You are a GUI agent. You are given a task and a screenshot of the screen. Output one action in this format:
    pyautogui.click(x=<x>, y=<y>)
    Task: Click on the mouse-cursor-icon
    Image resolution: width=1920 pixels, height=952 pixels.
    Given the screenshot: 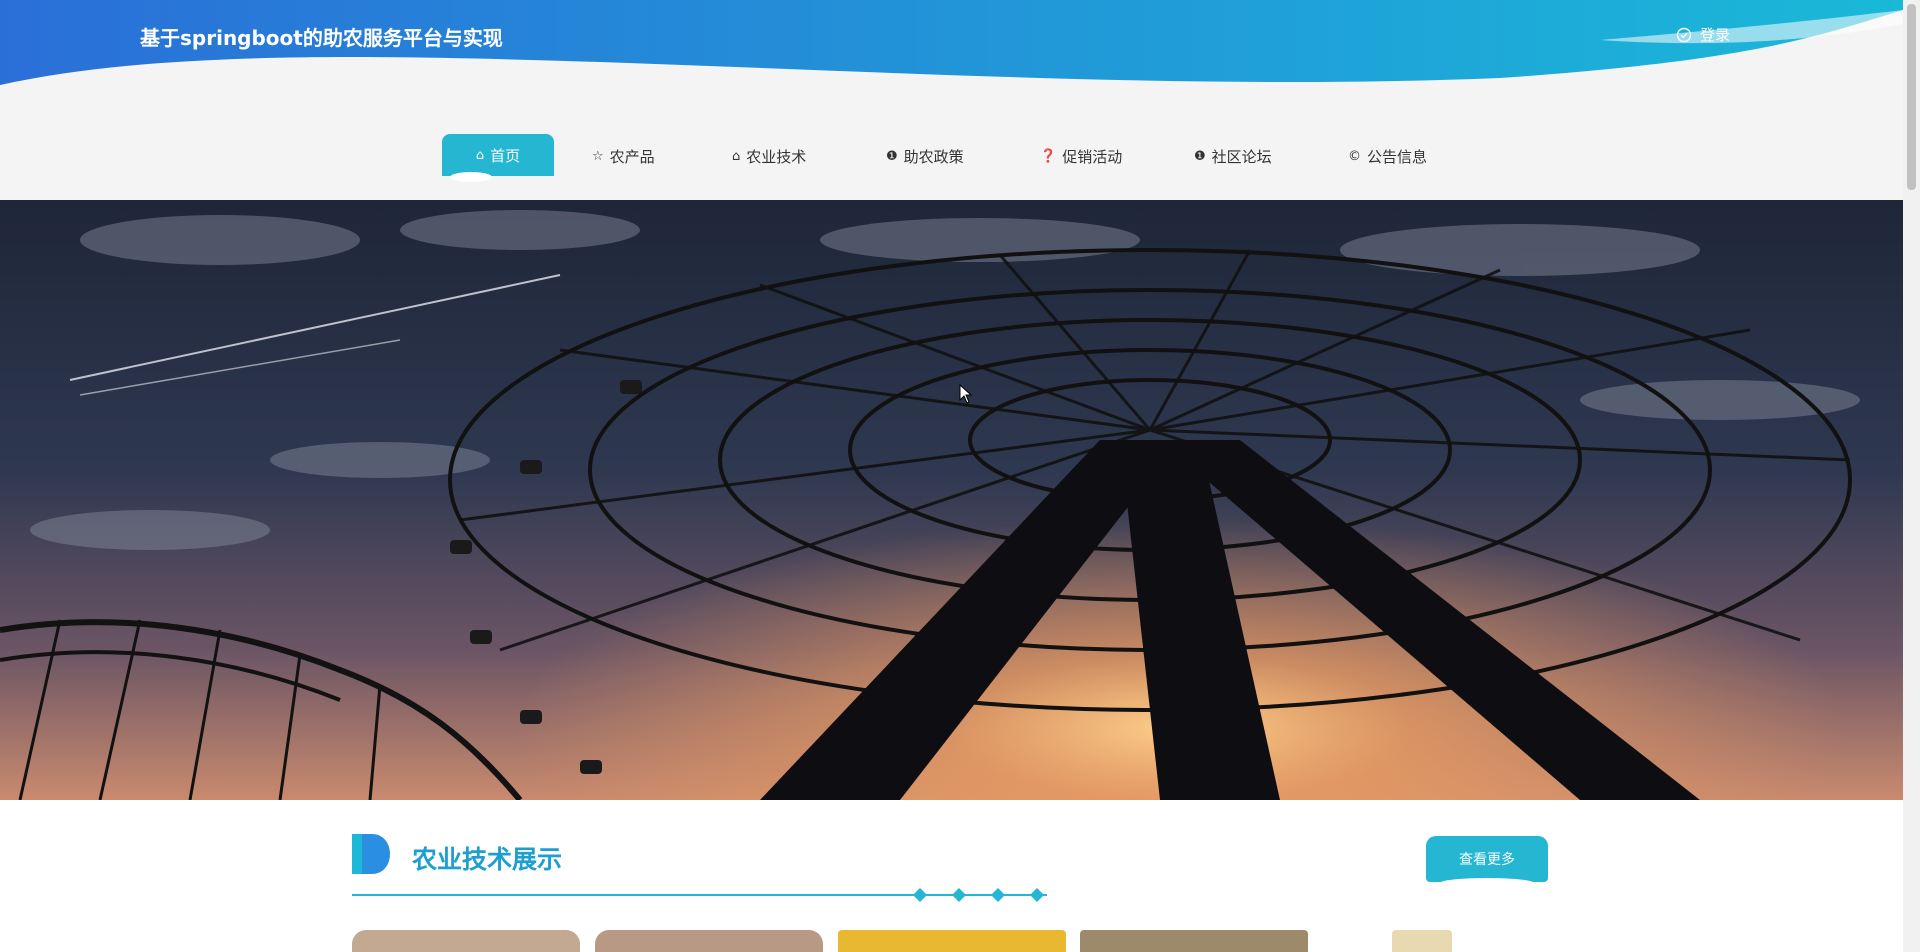 What is the action you would take?
    pyautogui.click(x=966, y=394)
    